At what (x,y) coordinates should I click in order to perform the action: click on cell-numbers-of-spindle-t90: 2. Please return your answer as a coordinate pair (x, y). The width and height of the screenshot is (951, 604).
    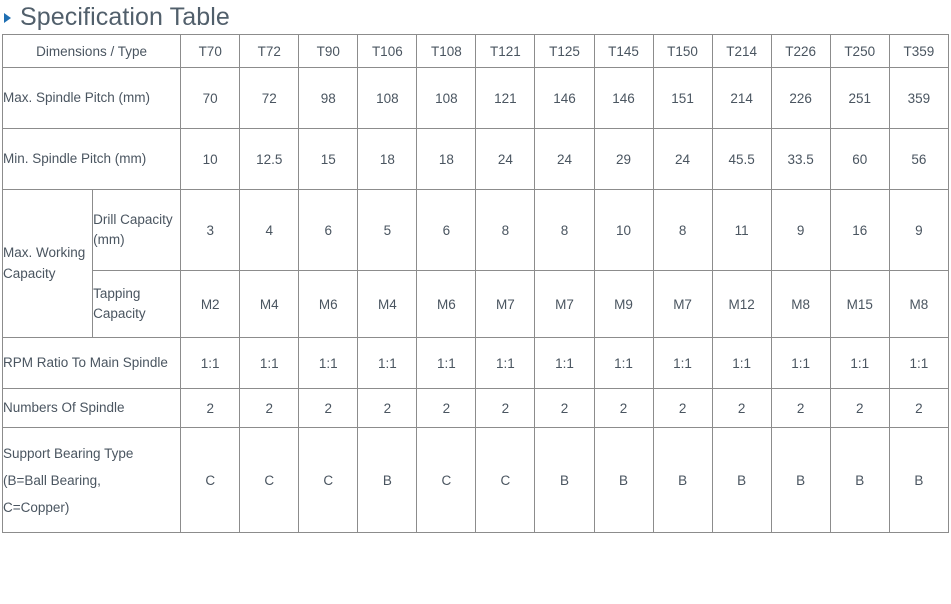
    Looking at the image, I should click on (328, 408).